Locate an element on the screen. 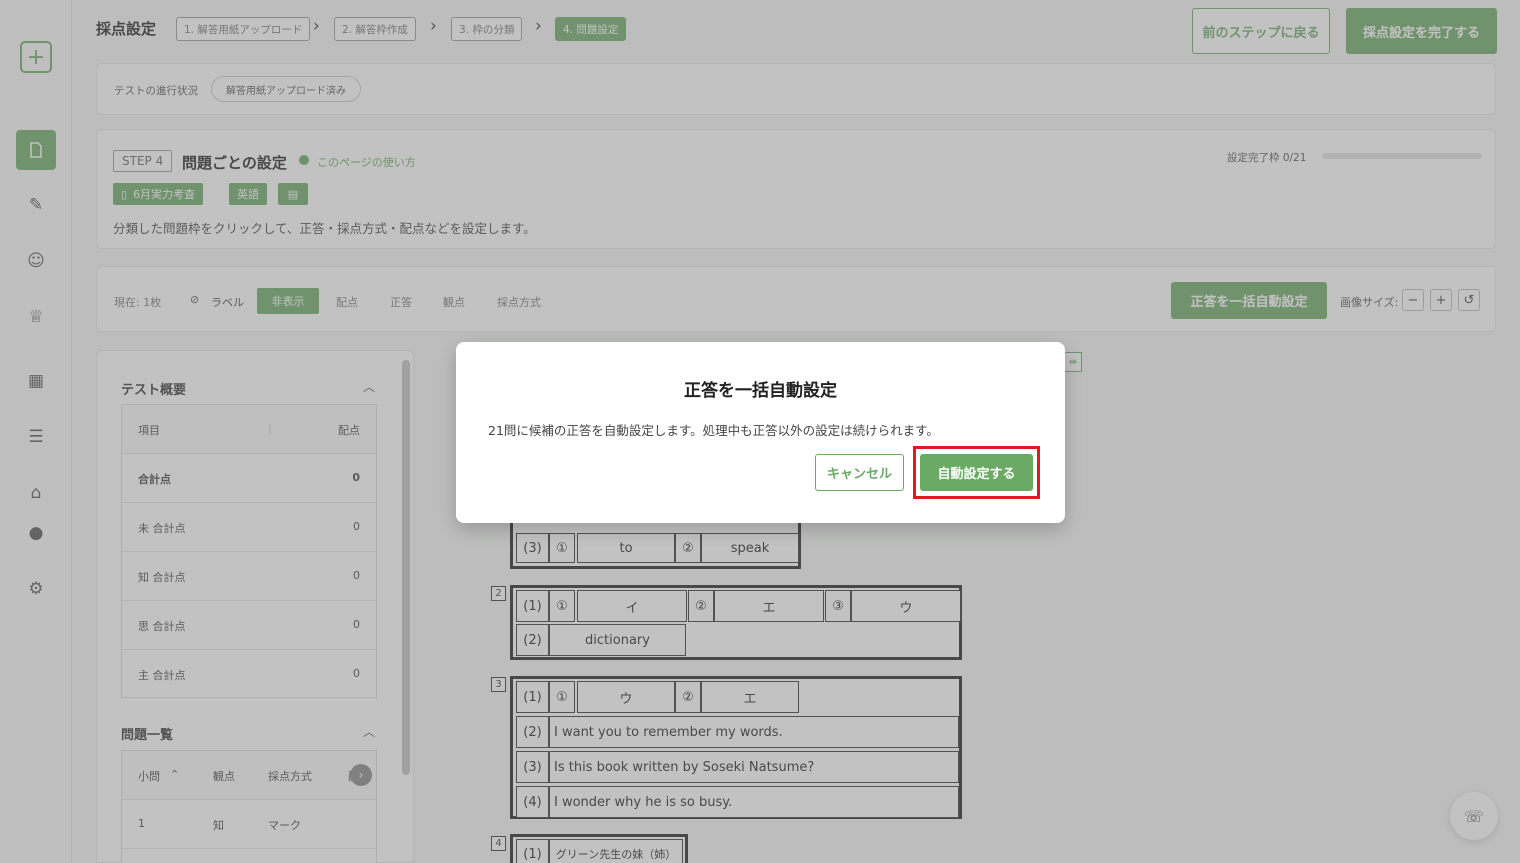 Image resolution: width=1520 pixels, height=863 pixels. dialog-title: 正答を一括自動設定 is located at coordinates (760, 391).